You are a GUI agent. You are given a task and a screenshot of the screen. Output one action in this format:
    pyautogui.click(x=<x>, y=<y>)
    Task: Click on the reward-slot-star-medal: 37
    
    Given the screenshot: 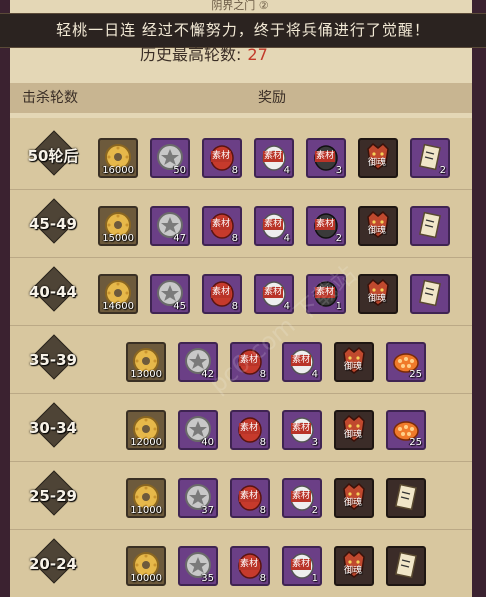 What is the action you would take?
    pyautogui.click(x=198, y=498)
    